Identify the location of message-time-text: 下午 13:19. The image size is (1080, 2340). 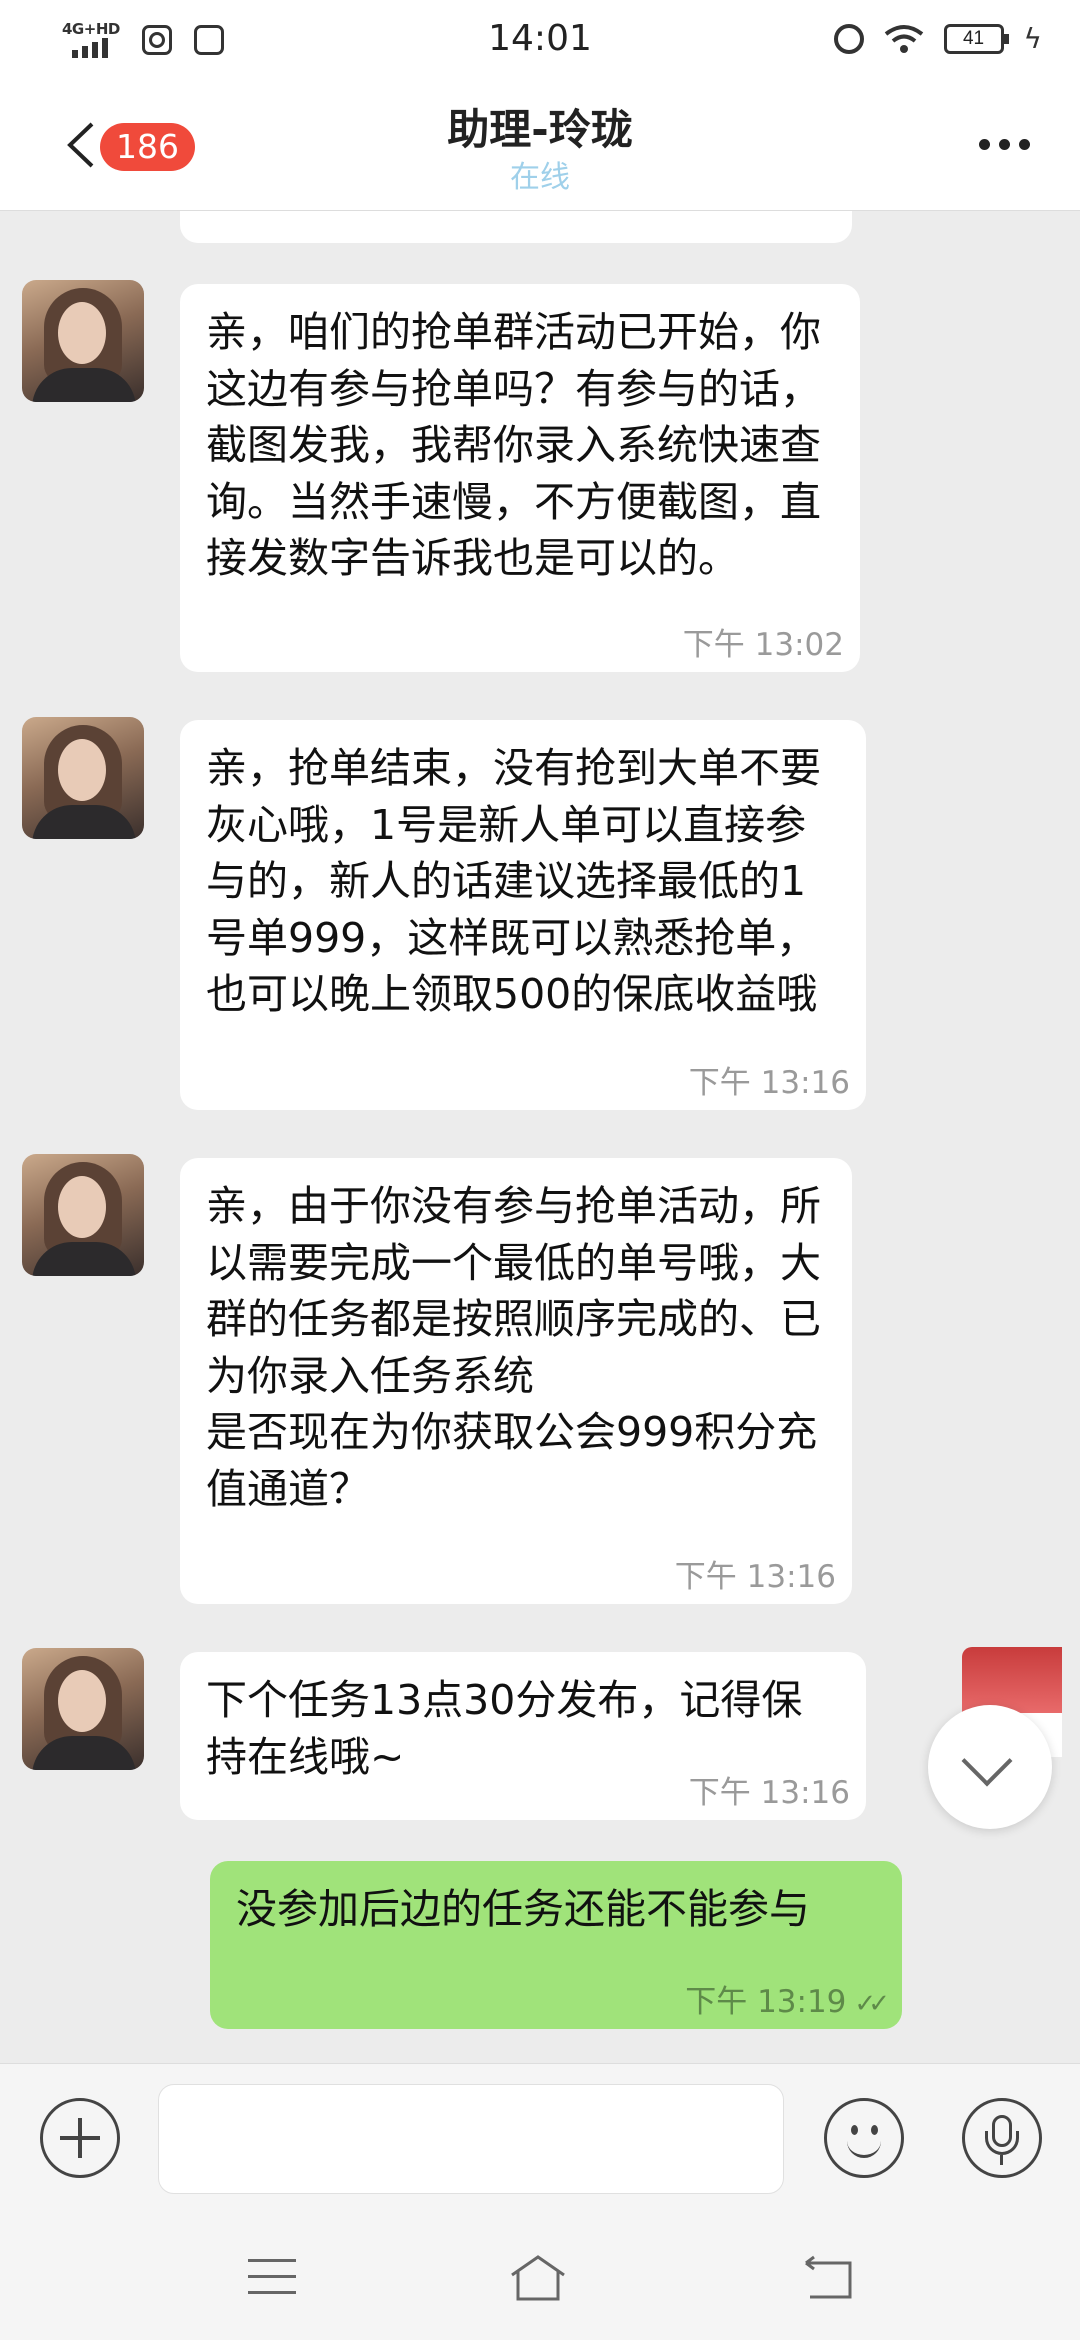
(766, 2002).